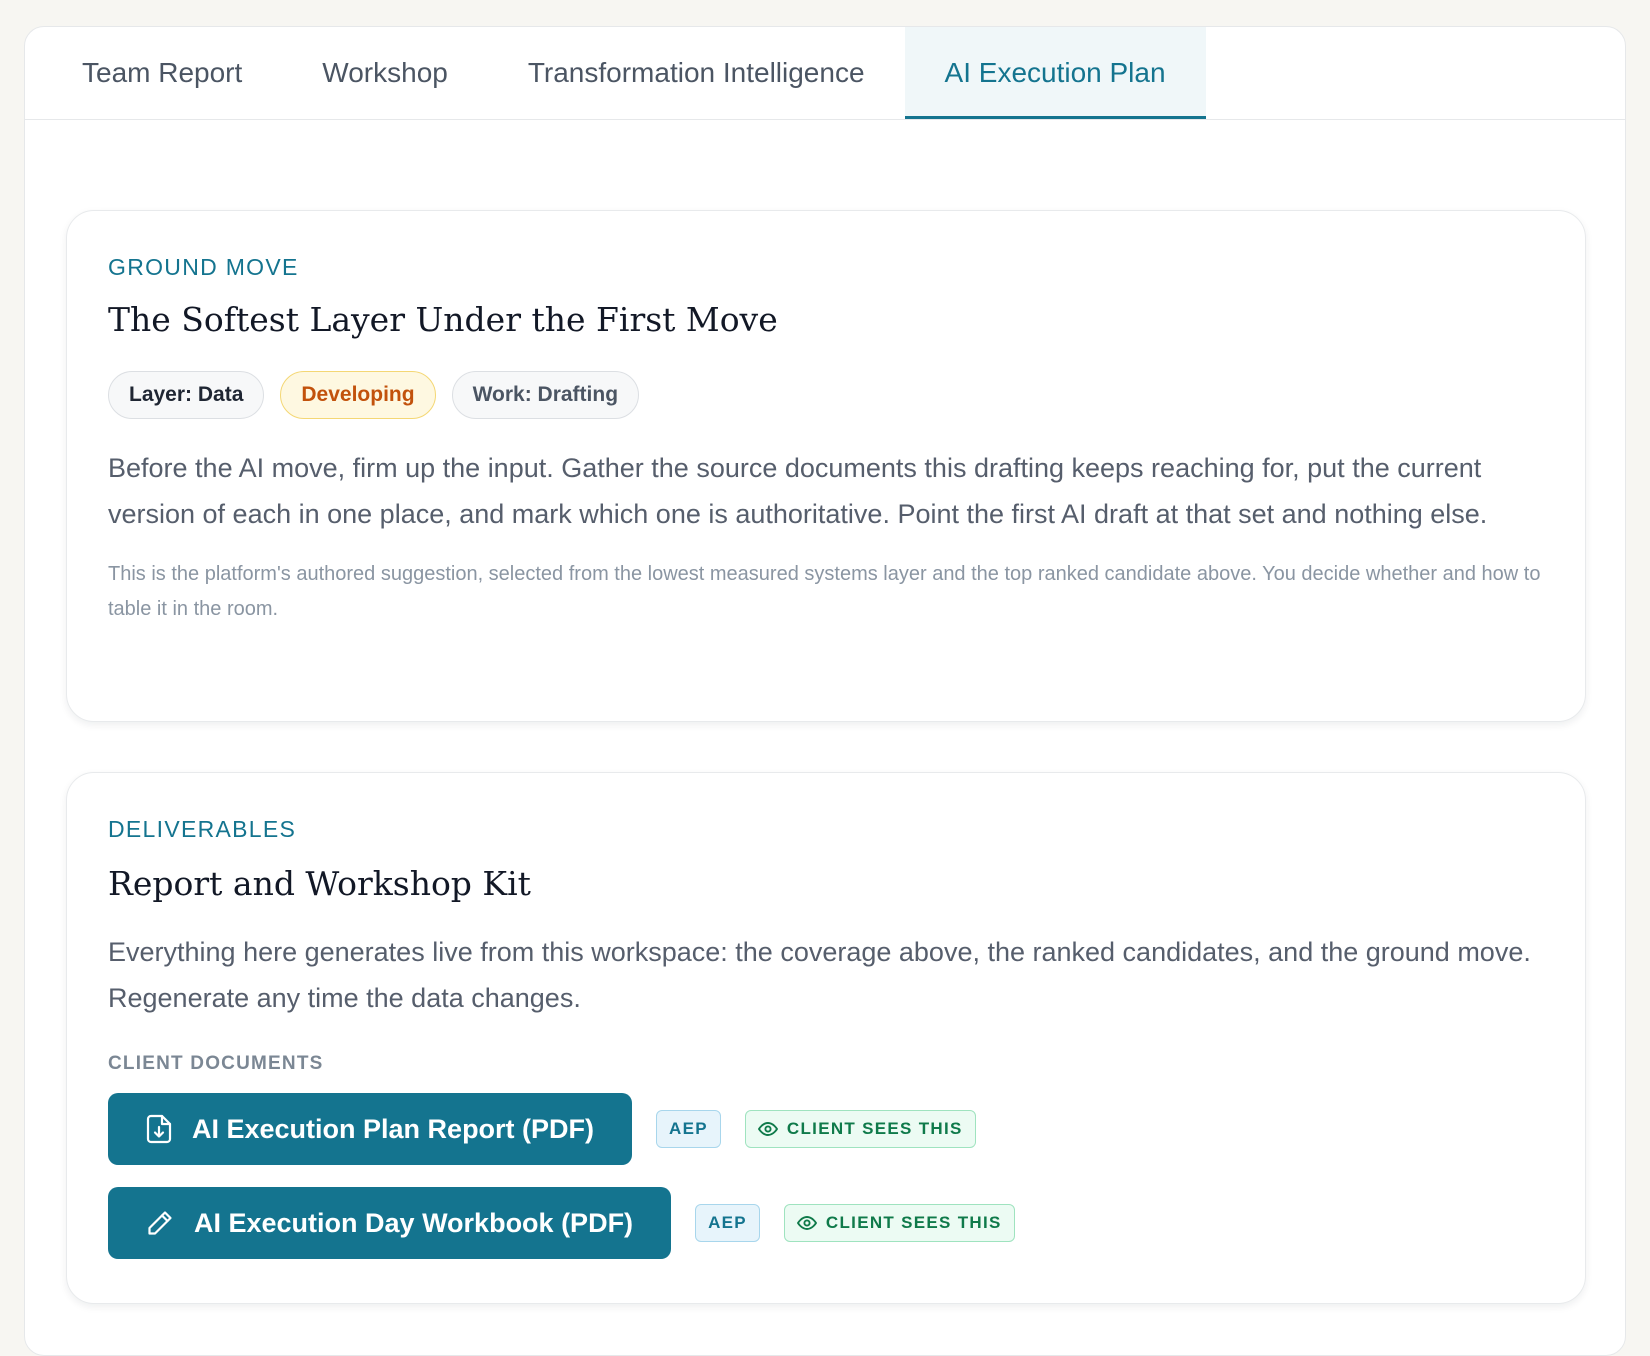  Describe the element at coordinates (162, 73) in the screenshot. I see `tab-team-report: Team Report` at that location.